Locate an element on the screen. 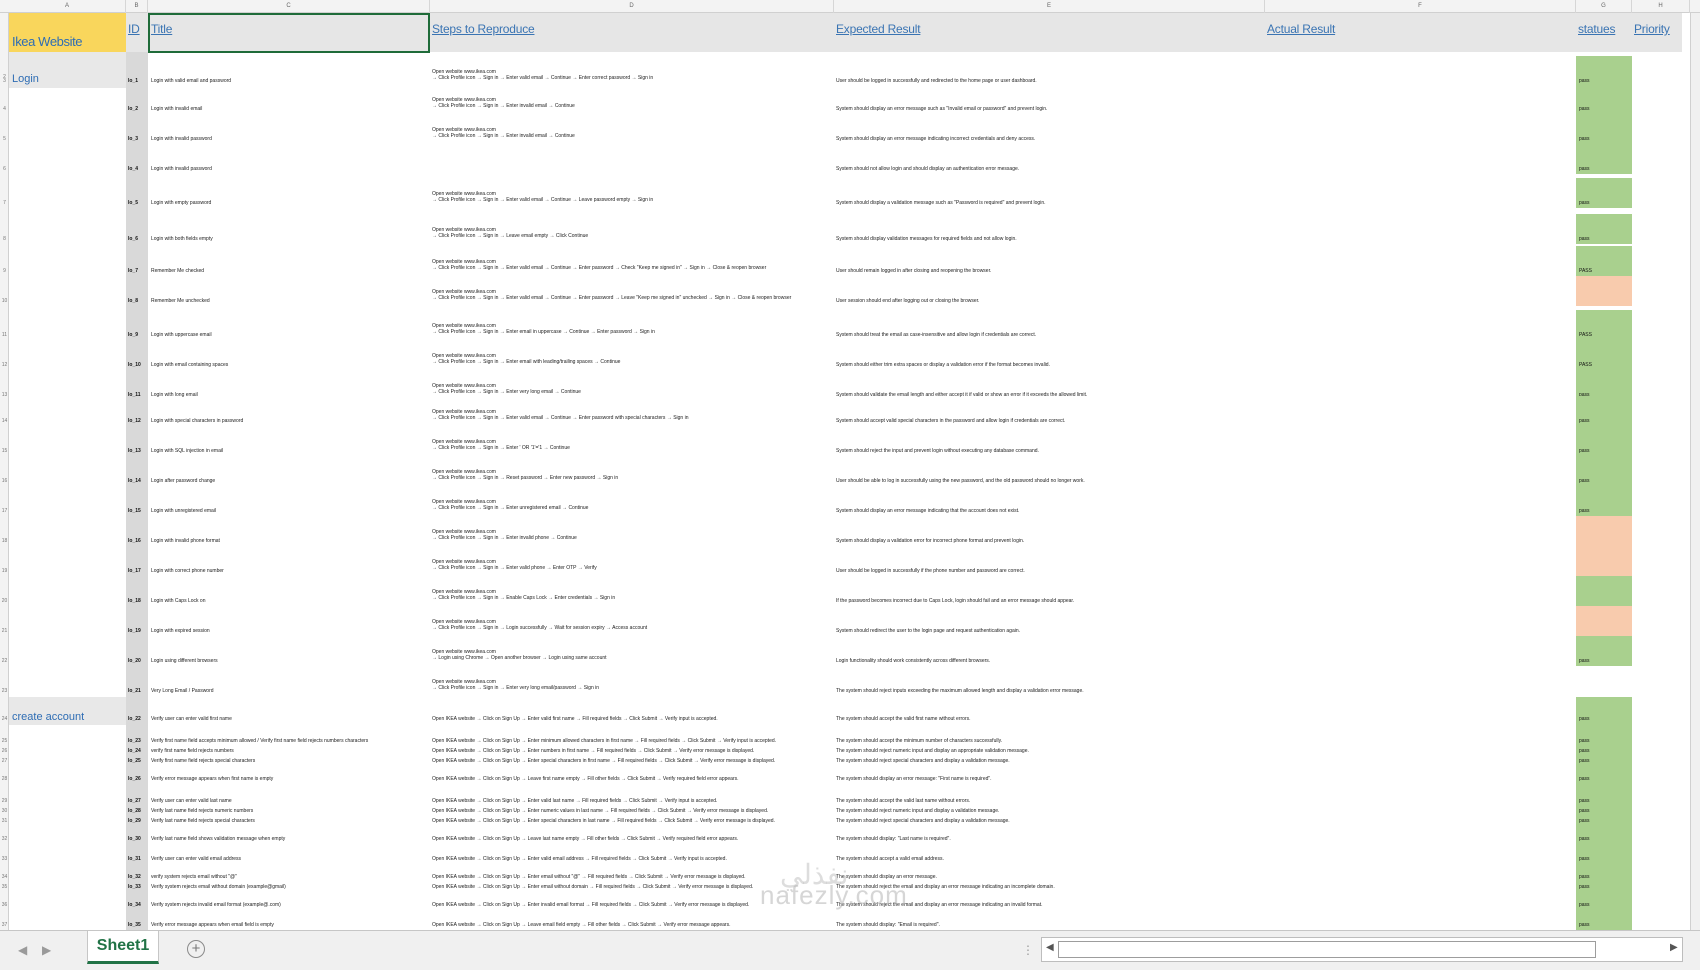  header-steps-label: Steps to Reproduce is located at coordinates (483, 29).